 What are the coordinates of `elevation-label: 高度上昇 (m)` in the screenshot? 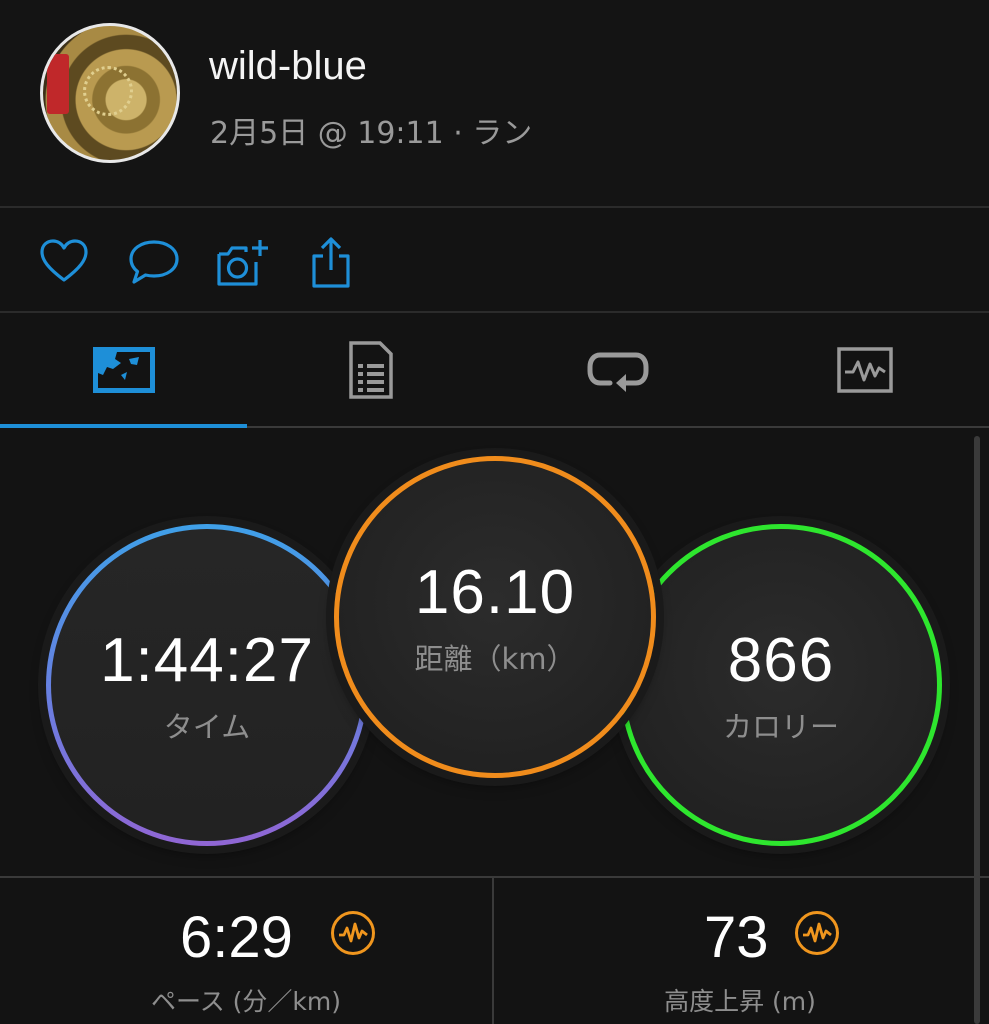 It's located at (740, 1001).